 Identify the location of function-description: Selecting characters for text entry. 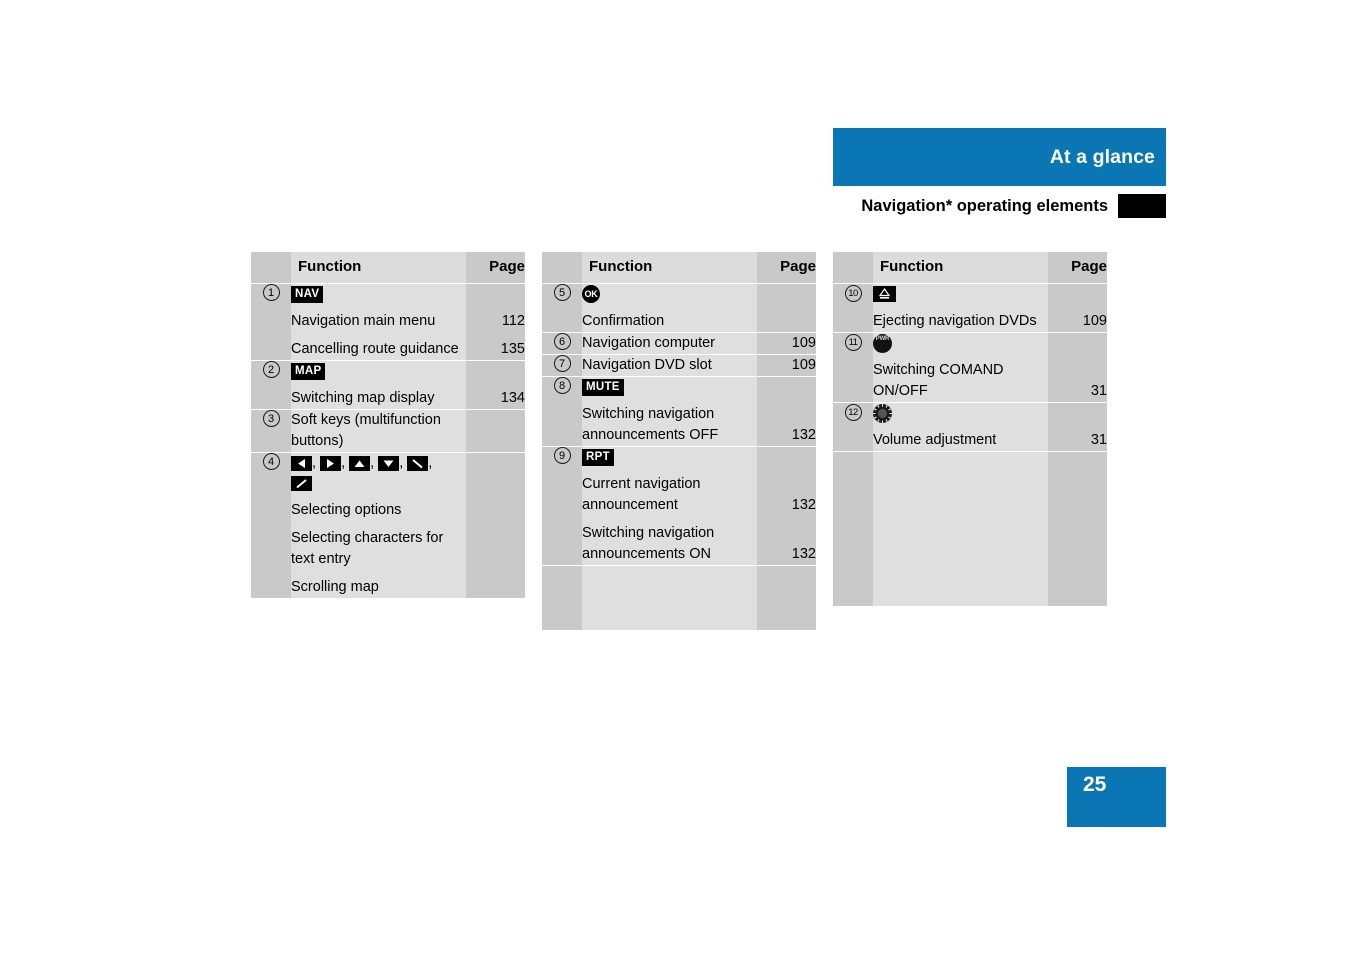
(367, 548).